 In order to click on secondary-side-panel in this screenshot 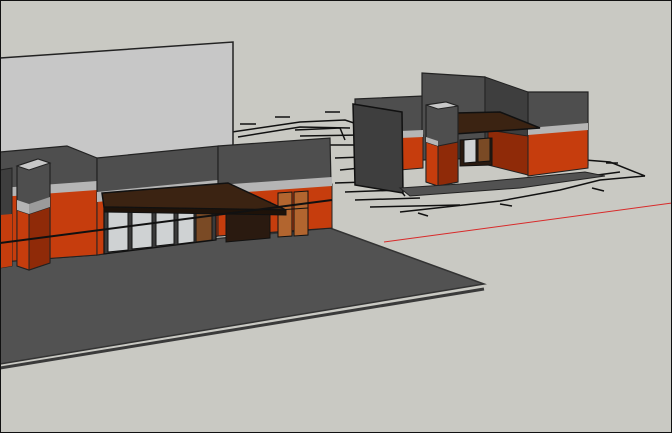, I will do `click(378, 148)`.